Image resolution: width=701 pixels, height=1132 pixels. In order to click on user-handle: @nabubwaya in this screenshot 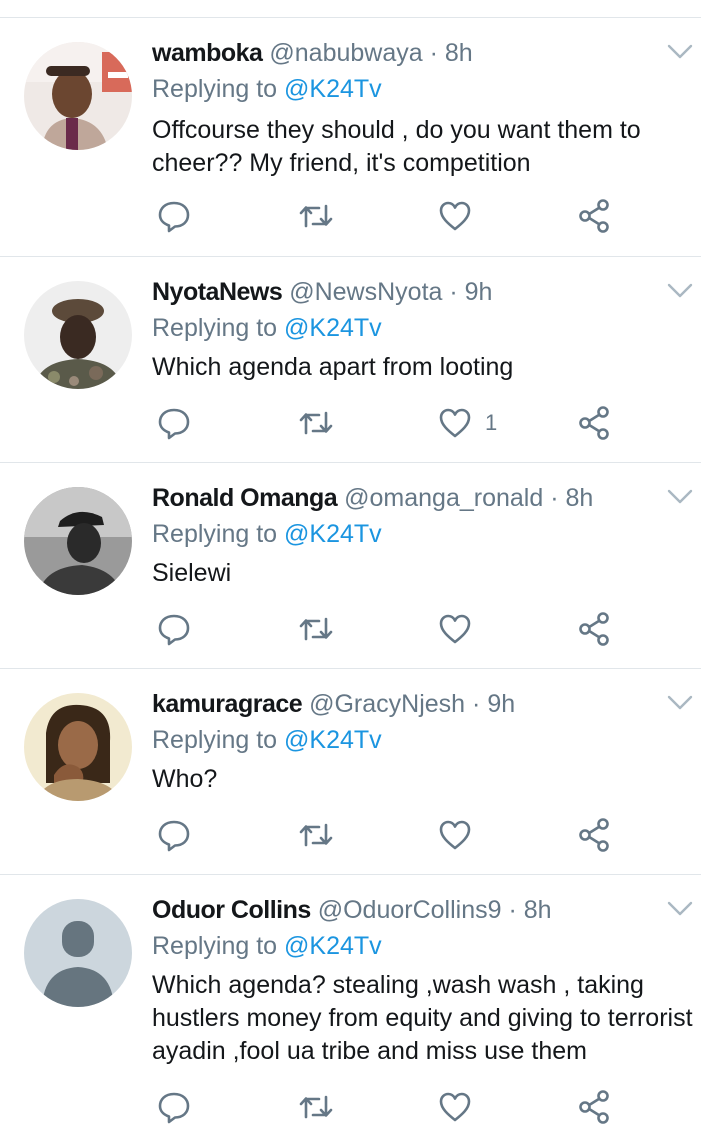, I will do `click(345, 53)`.